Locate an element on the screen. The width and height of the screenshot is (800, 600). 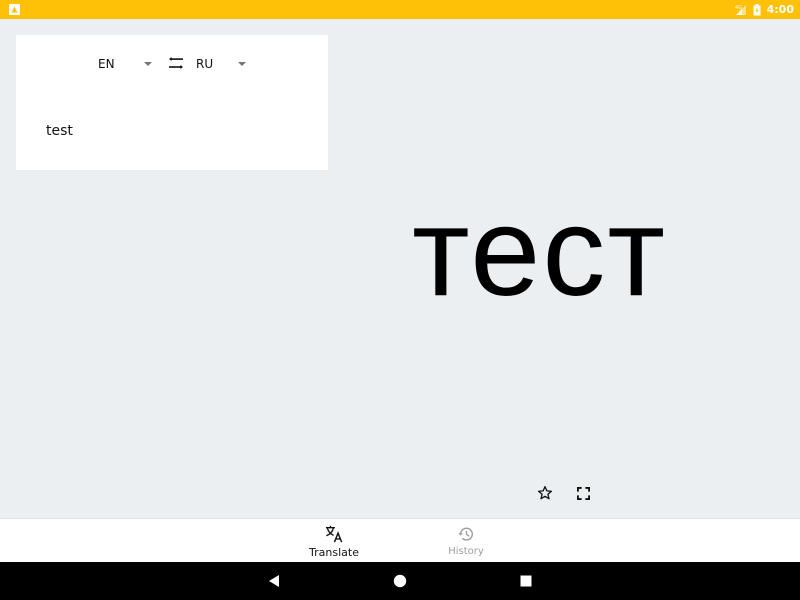
swap-horiz-icon is located at coordinates (176, 63).